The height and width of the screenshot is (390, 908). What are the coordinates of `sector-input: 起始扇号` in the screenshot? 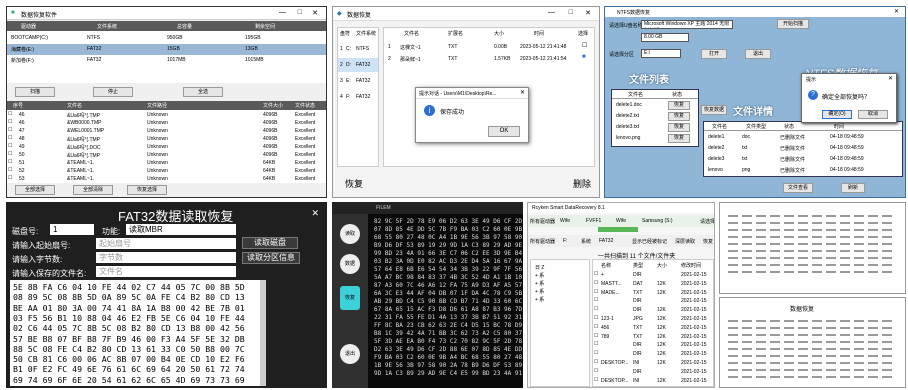 It's located at (166, 243).